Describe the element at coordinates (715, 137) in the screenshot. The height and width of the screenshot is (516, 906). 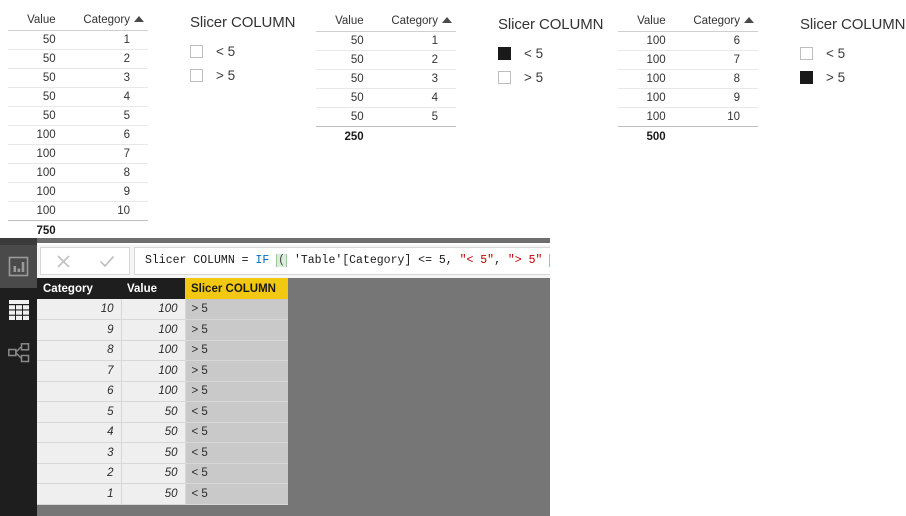
I see `total-category` at that location.